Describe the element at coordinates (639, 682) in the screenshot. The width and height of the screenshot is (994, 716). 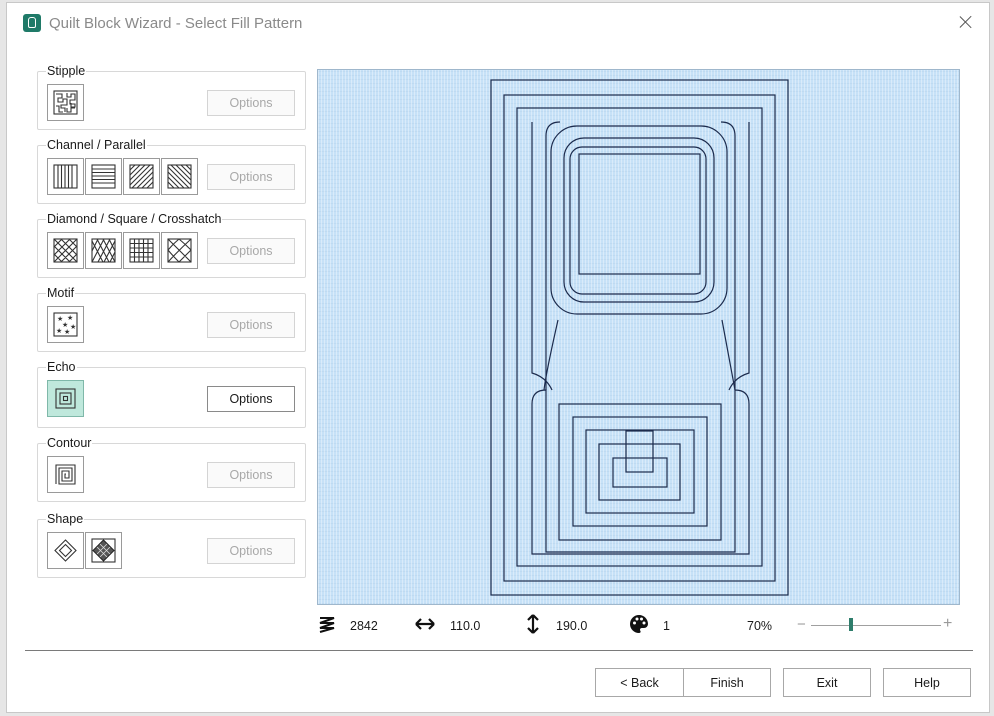
I see `back-button: < Back` at that location.